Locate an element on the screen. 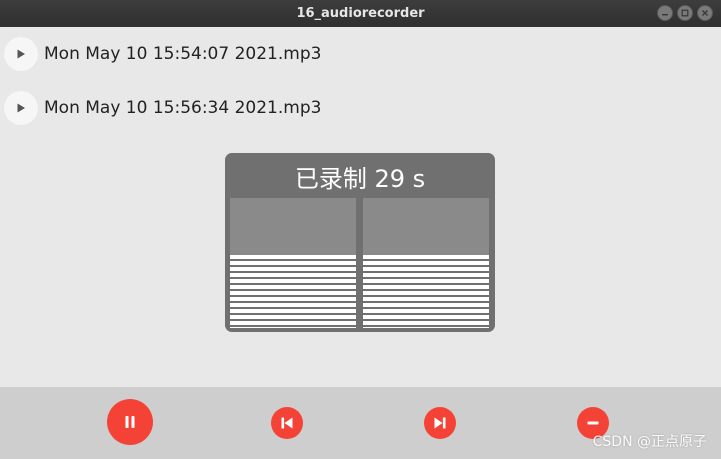 The image size is (721, 459). previous-button is located at coordinates (287, 423).